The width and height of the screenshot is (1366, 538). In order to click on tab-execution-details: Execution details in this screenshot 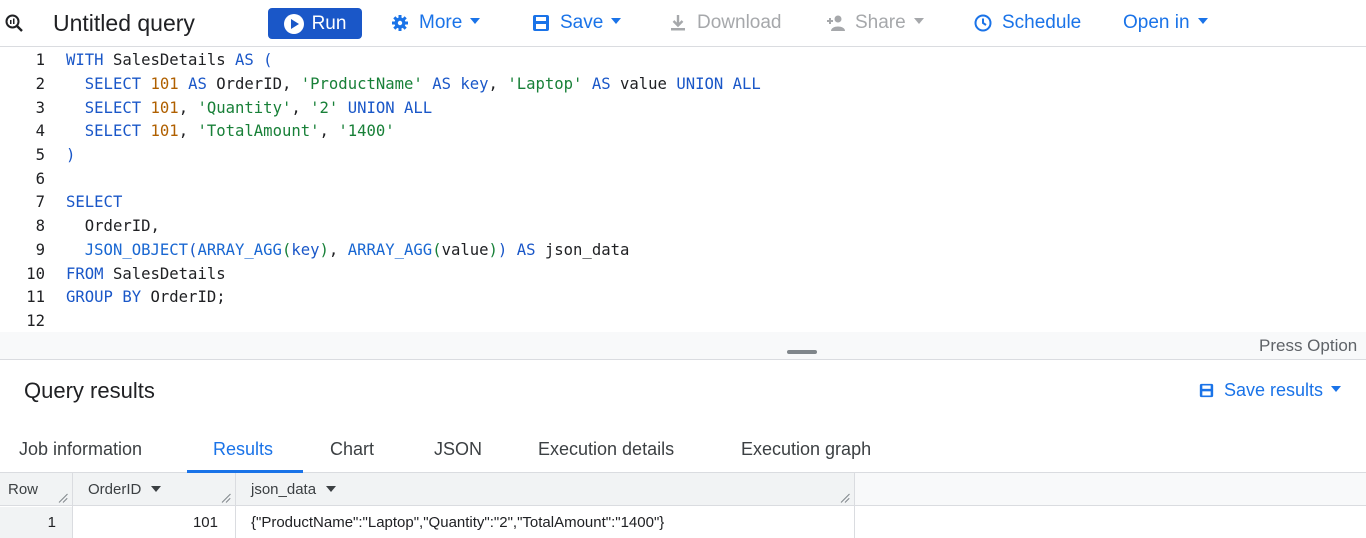, I will do `click(606, 450)`.